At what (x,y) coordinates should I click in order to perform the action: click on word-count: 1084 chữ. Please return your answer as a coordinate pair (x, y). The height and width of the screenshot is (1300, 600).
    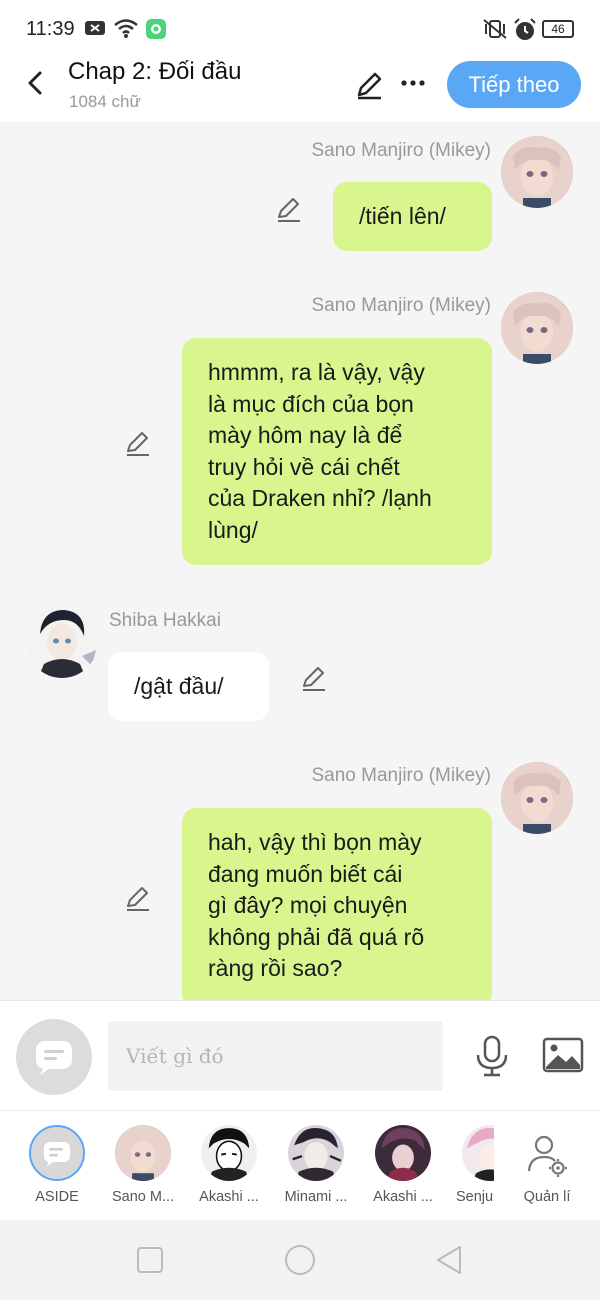
    Looking at the image, I should click on (105, 101).